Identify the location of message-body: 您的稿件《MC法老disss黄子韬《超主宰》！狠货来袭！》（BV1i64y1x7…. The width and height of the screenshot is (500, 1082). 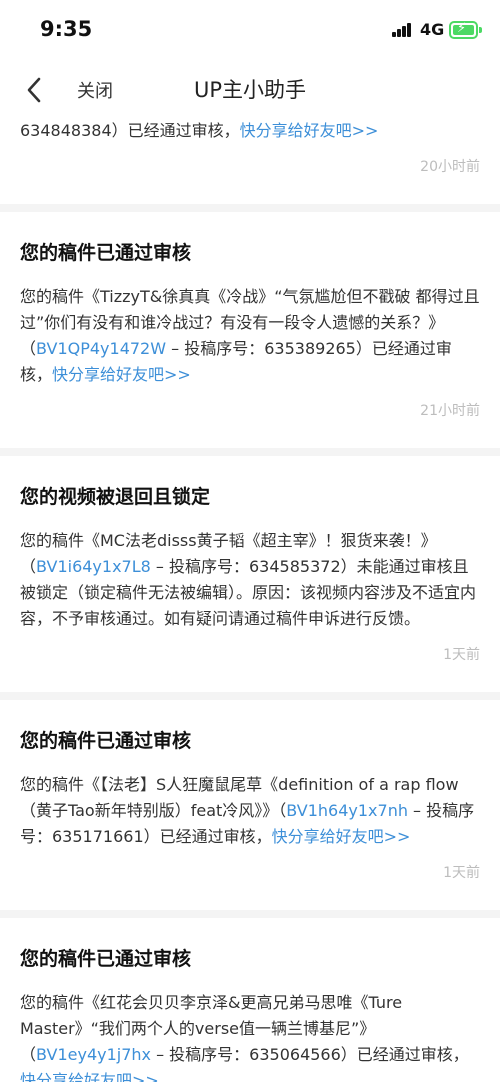
(248, 579).